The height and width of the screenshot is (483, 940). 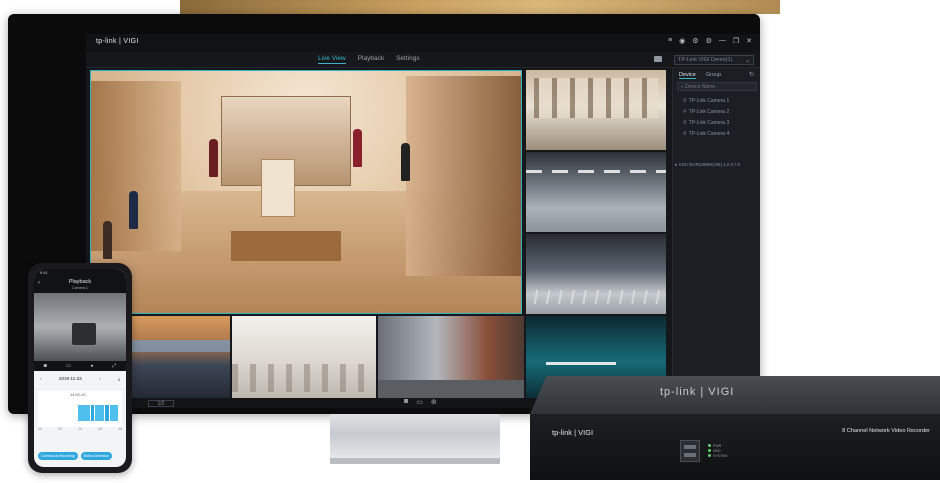 I want to click on phone-header: ‹ Playback Camera 1, so click(x=80, y=285).